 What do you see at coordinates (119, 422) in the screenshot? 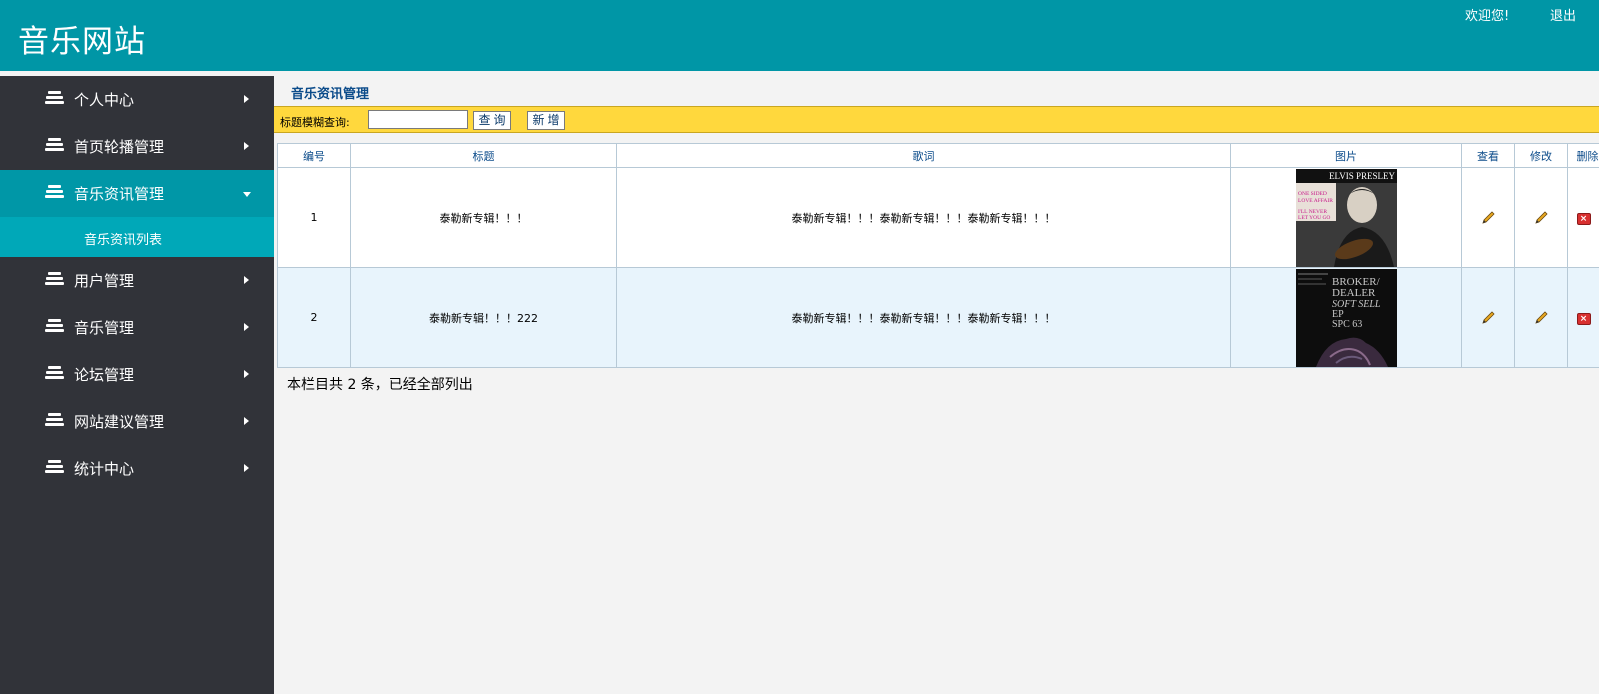
I see `sidebar-item-label: 网站建议管理` at bounding box center [119, 422].